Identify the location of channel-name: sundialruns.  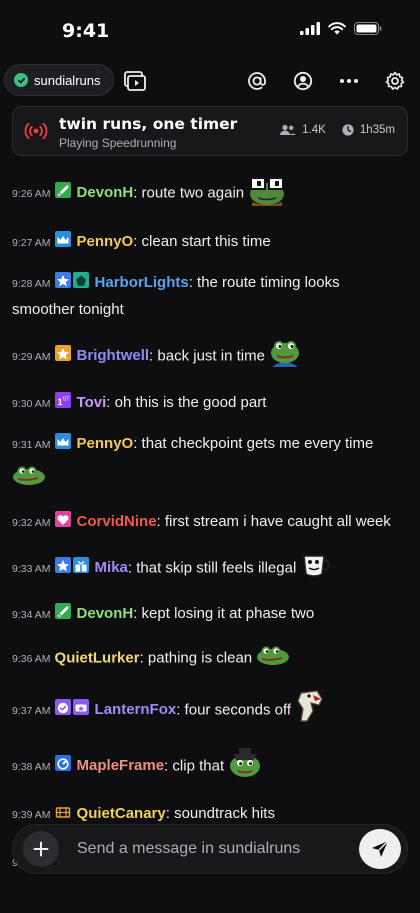
(67, 80).